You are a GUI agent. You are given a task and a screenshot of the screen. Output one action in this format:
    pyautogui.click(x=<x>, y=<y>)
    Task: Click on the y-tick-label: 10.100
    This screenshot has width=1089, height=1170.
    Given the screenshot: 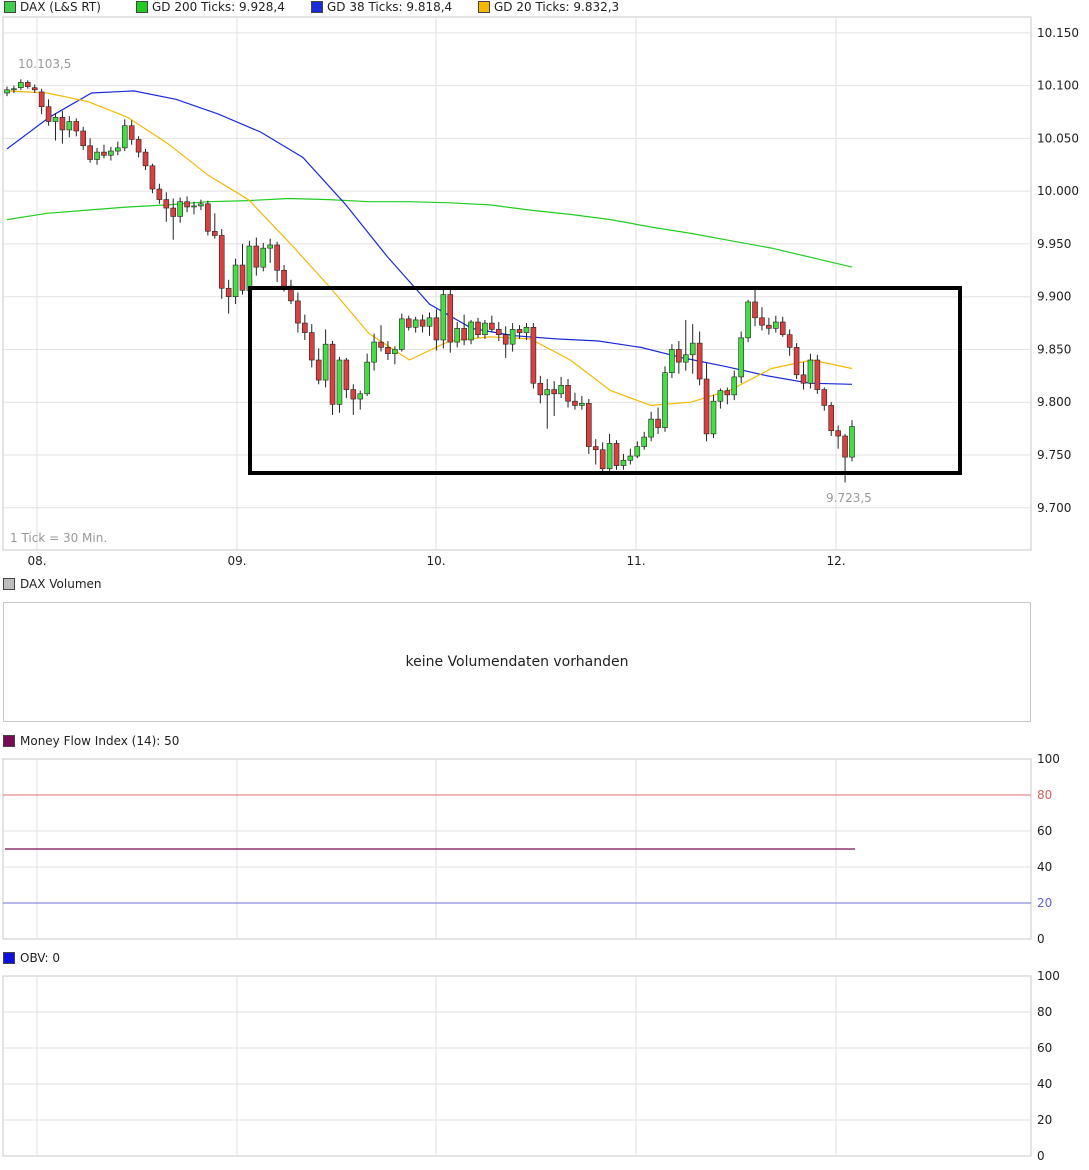 What is the action you would take?
    pyautogui.click(x=1058, y=86)
    